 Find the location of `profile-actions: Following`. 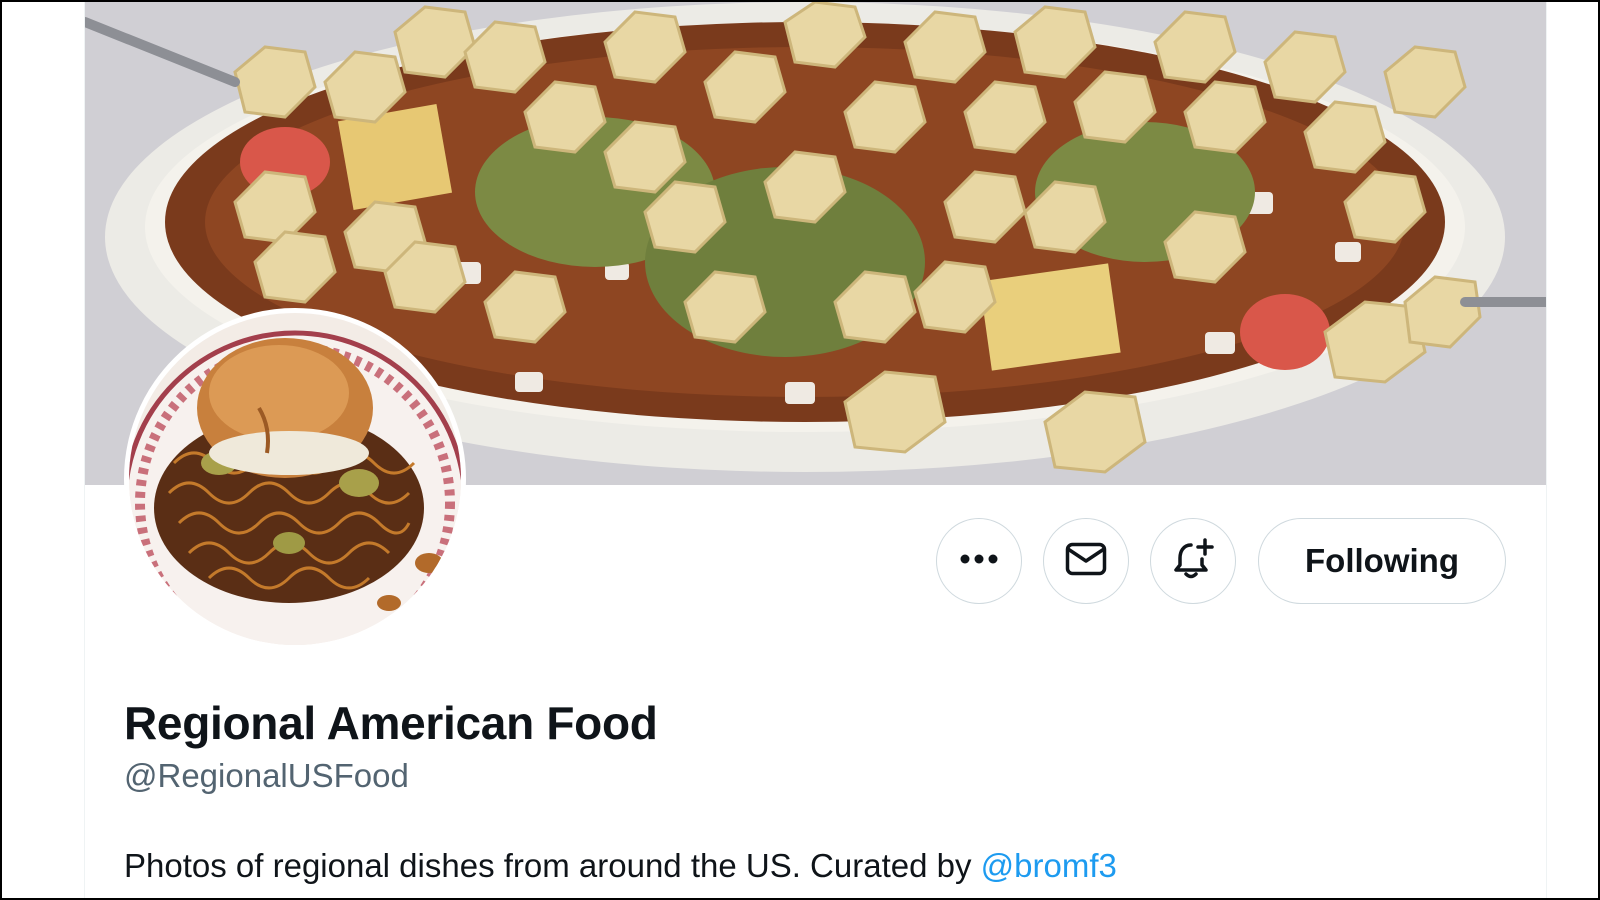

profile-actions: Following is located at coordinates (800, 563).